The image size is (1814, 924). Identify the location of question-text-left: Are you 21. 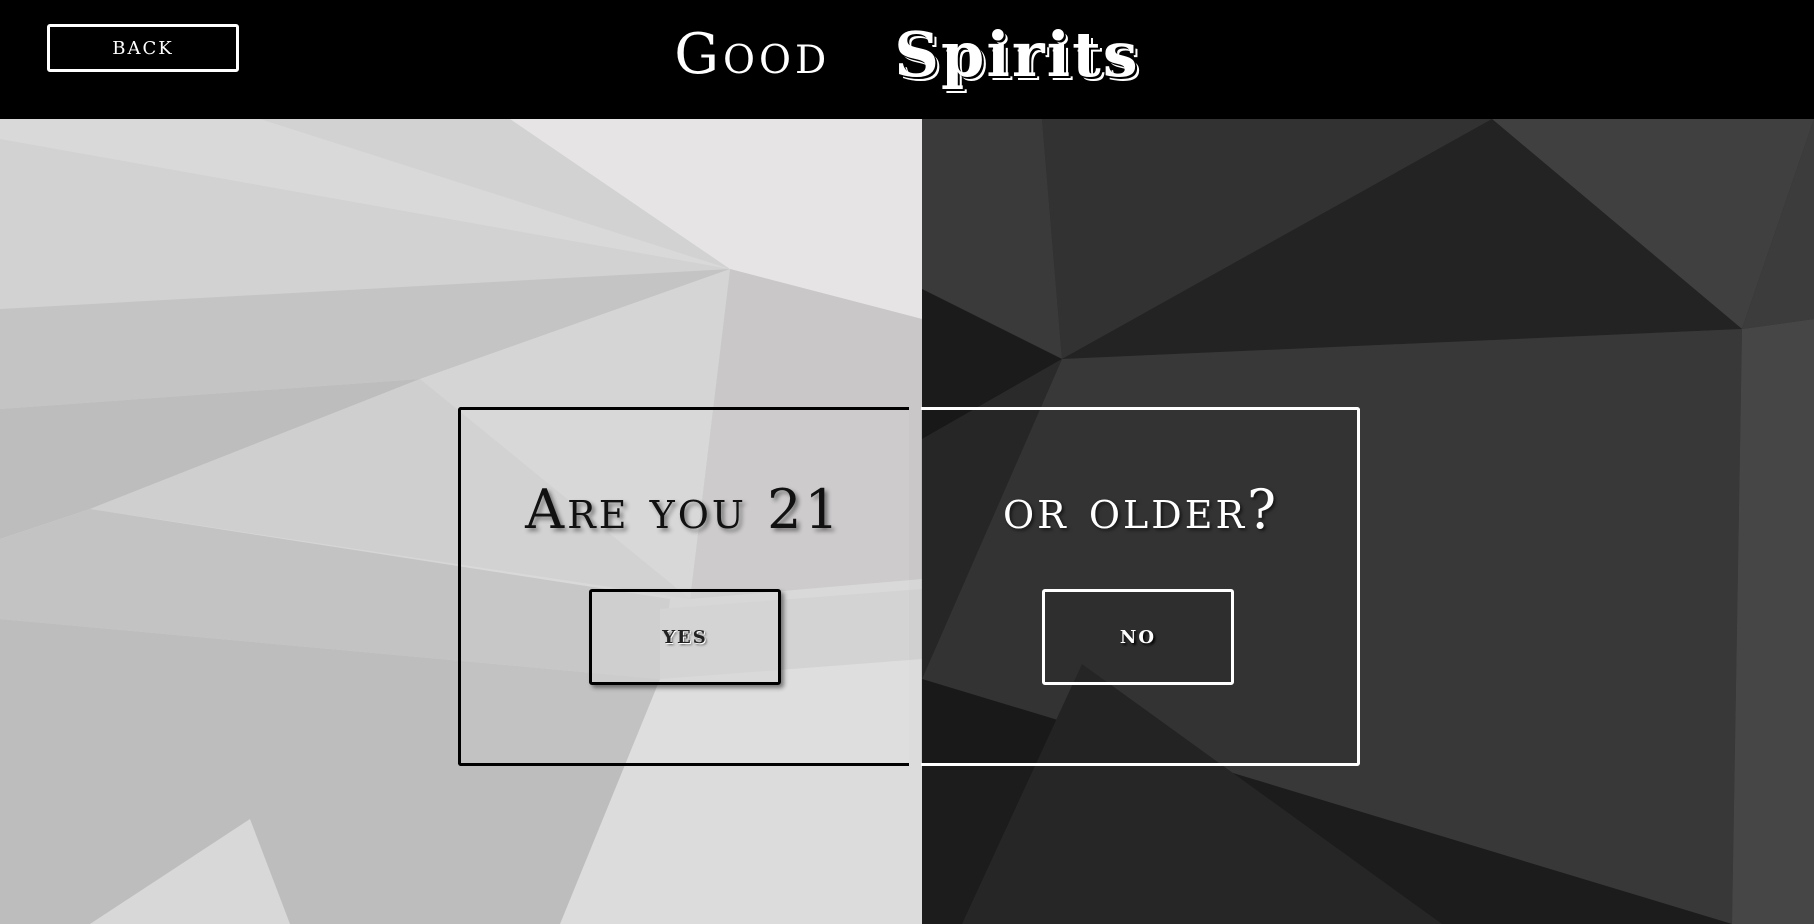
(683, 509).